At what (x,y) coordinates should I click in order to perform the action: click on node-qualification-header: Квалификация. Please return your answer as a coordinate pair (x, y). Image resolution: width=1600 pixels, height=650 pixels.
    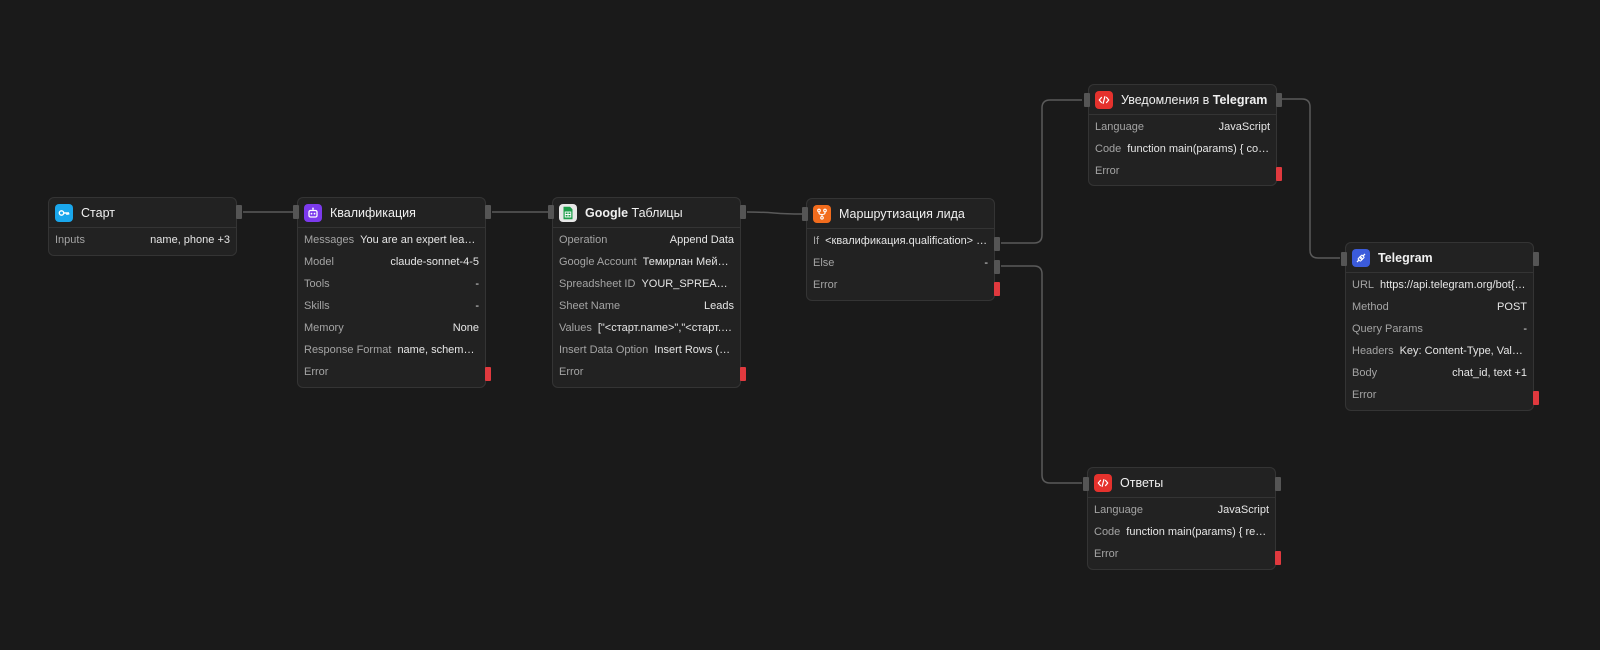
    Looking at the image, I should click on (391, 213).